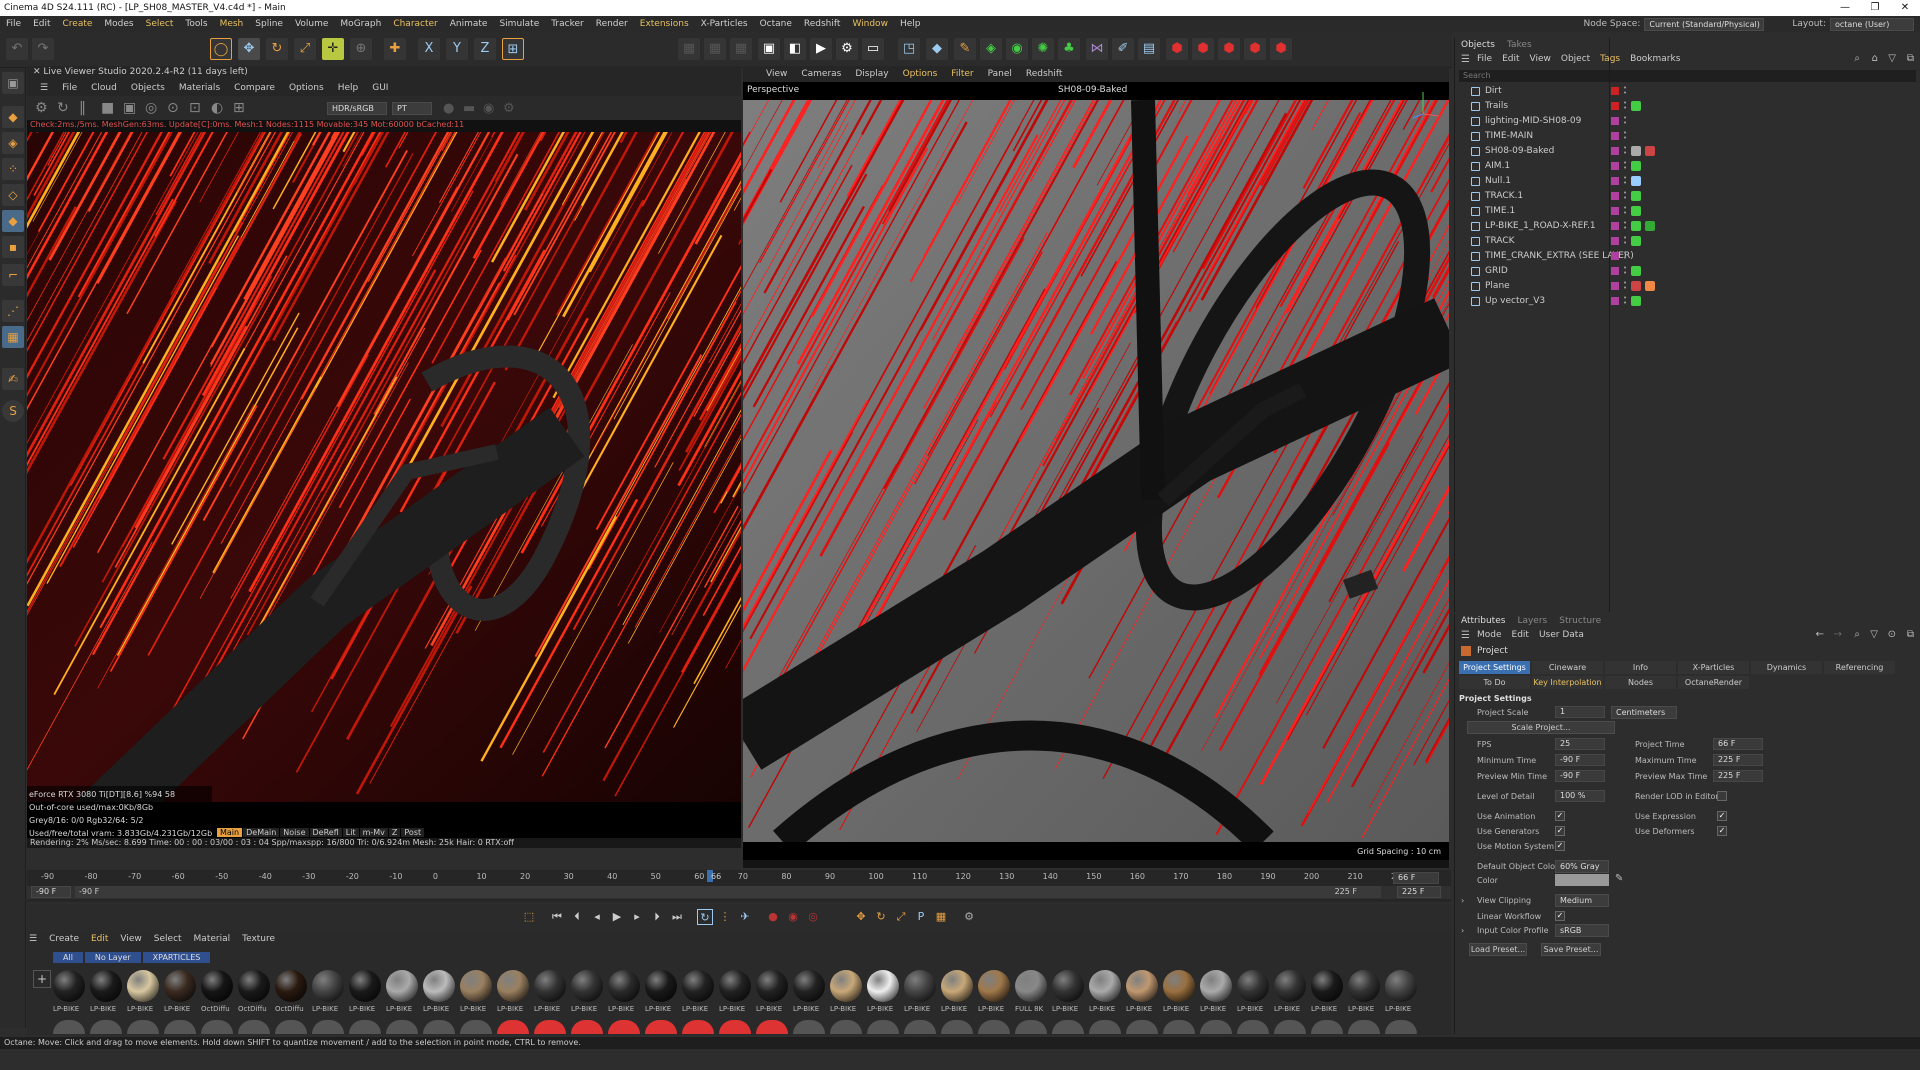 This screenshot has height=1070, width=1920. I want to click on attr-menu-user-data: User Data, so click(1561, 635).